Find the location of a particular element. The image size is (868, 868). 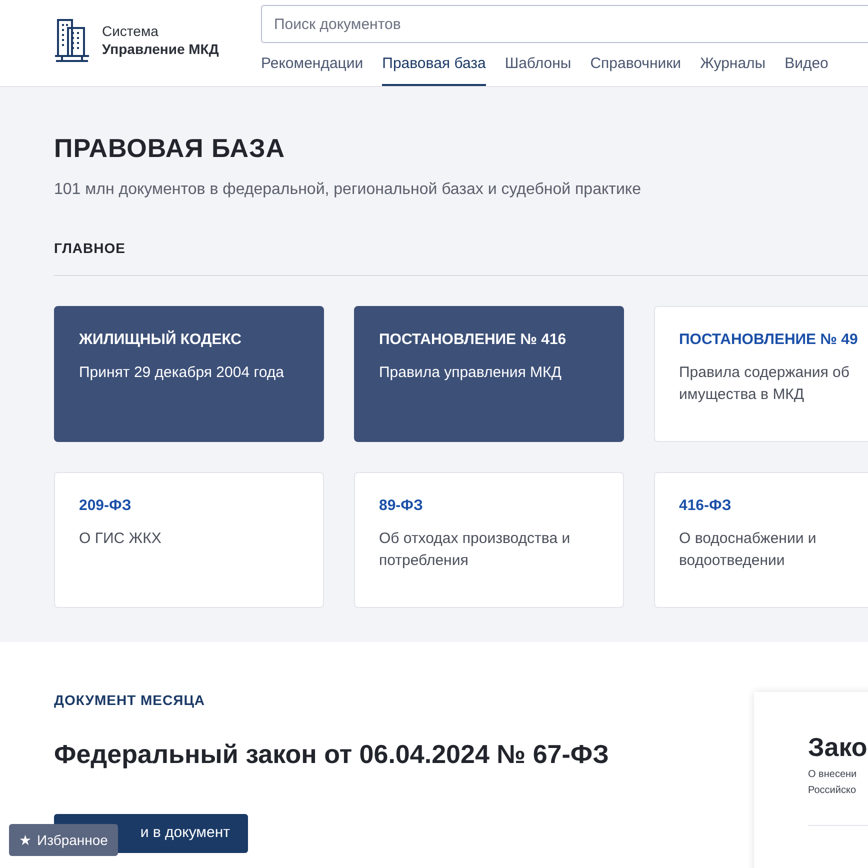

card-description: Правила содержания об is located at coordinates (764, 372).